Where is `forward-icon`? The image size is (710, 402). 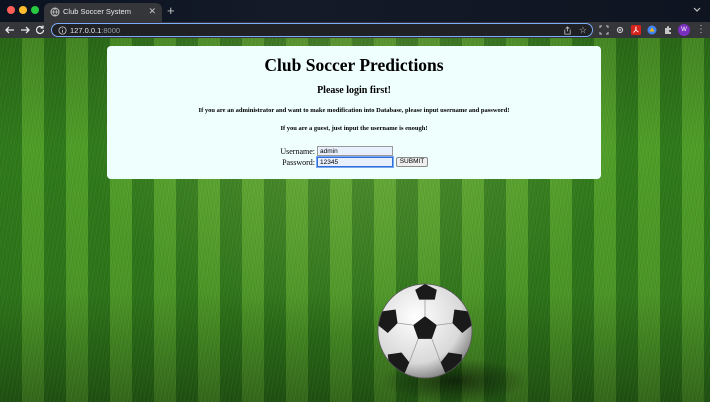
forward-icon is located at coordinates (25, 30).